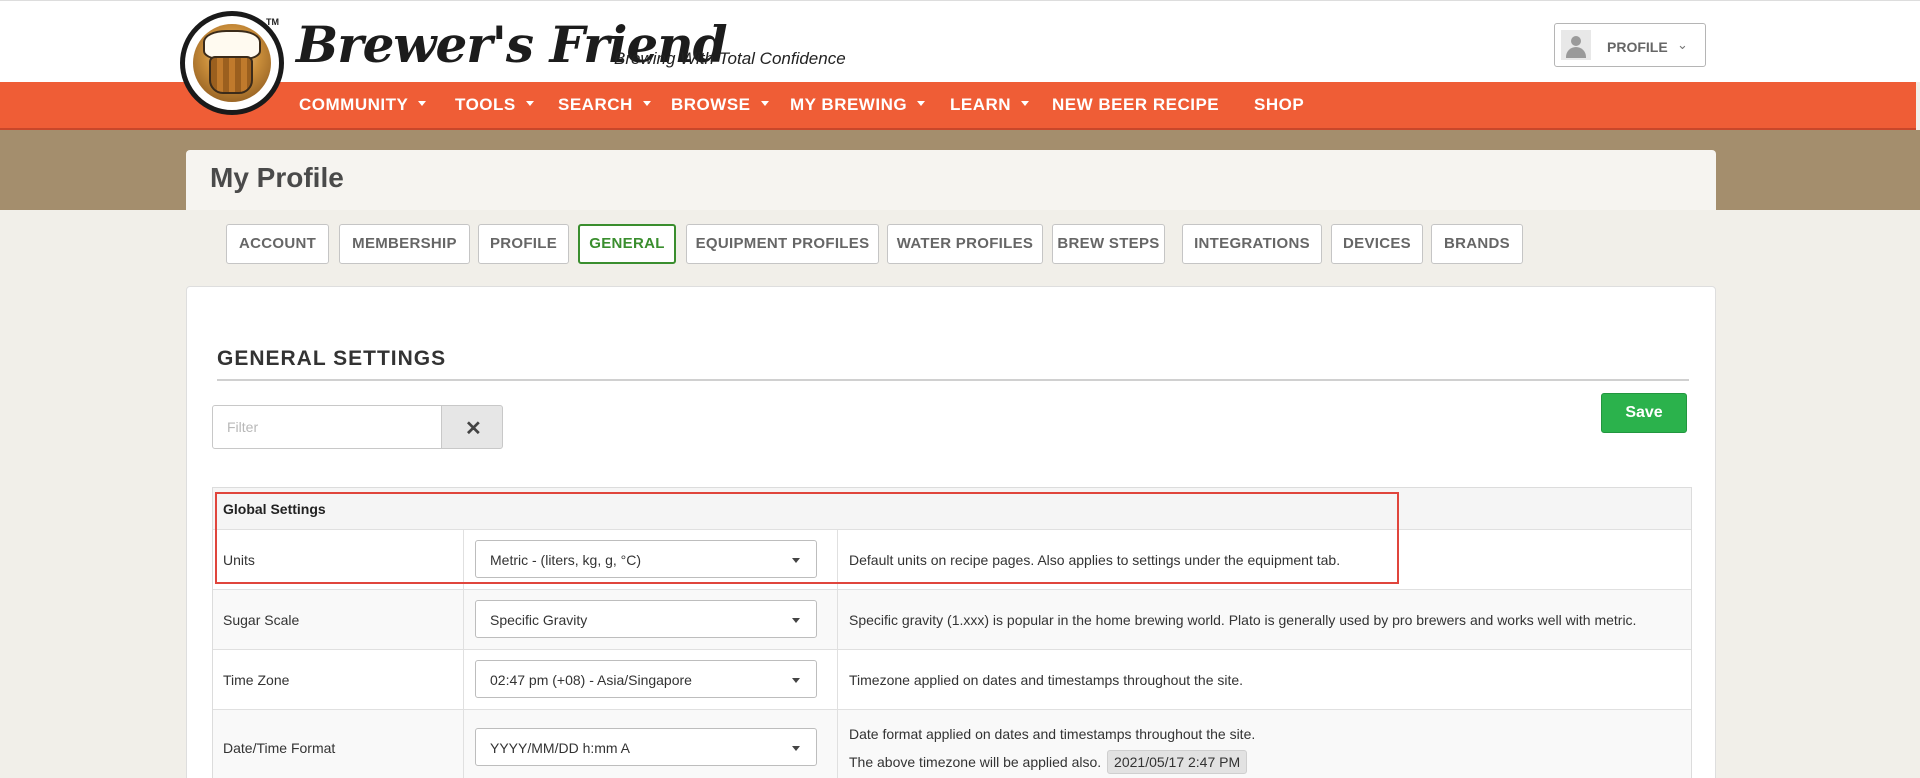 This screenshot has height=778, width=1920. I want to click on nav-item-shop: SHOP, so click(1279, 105).